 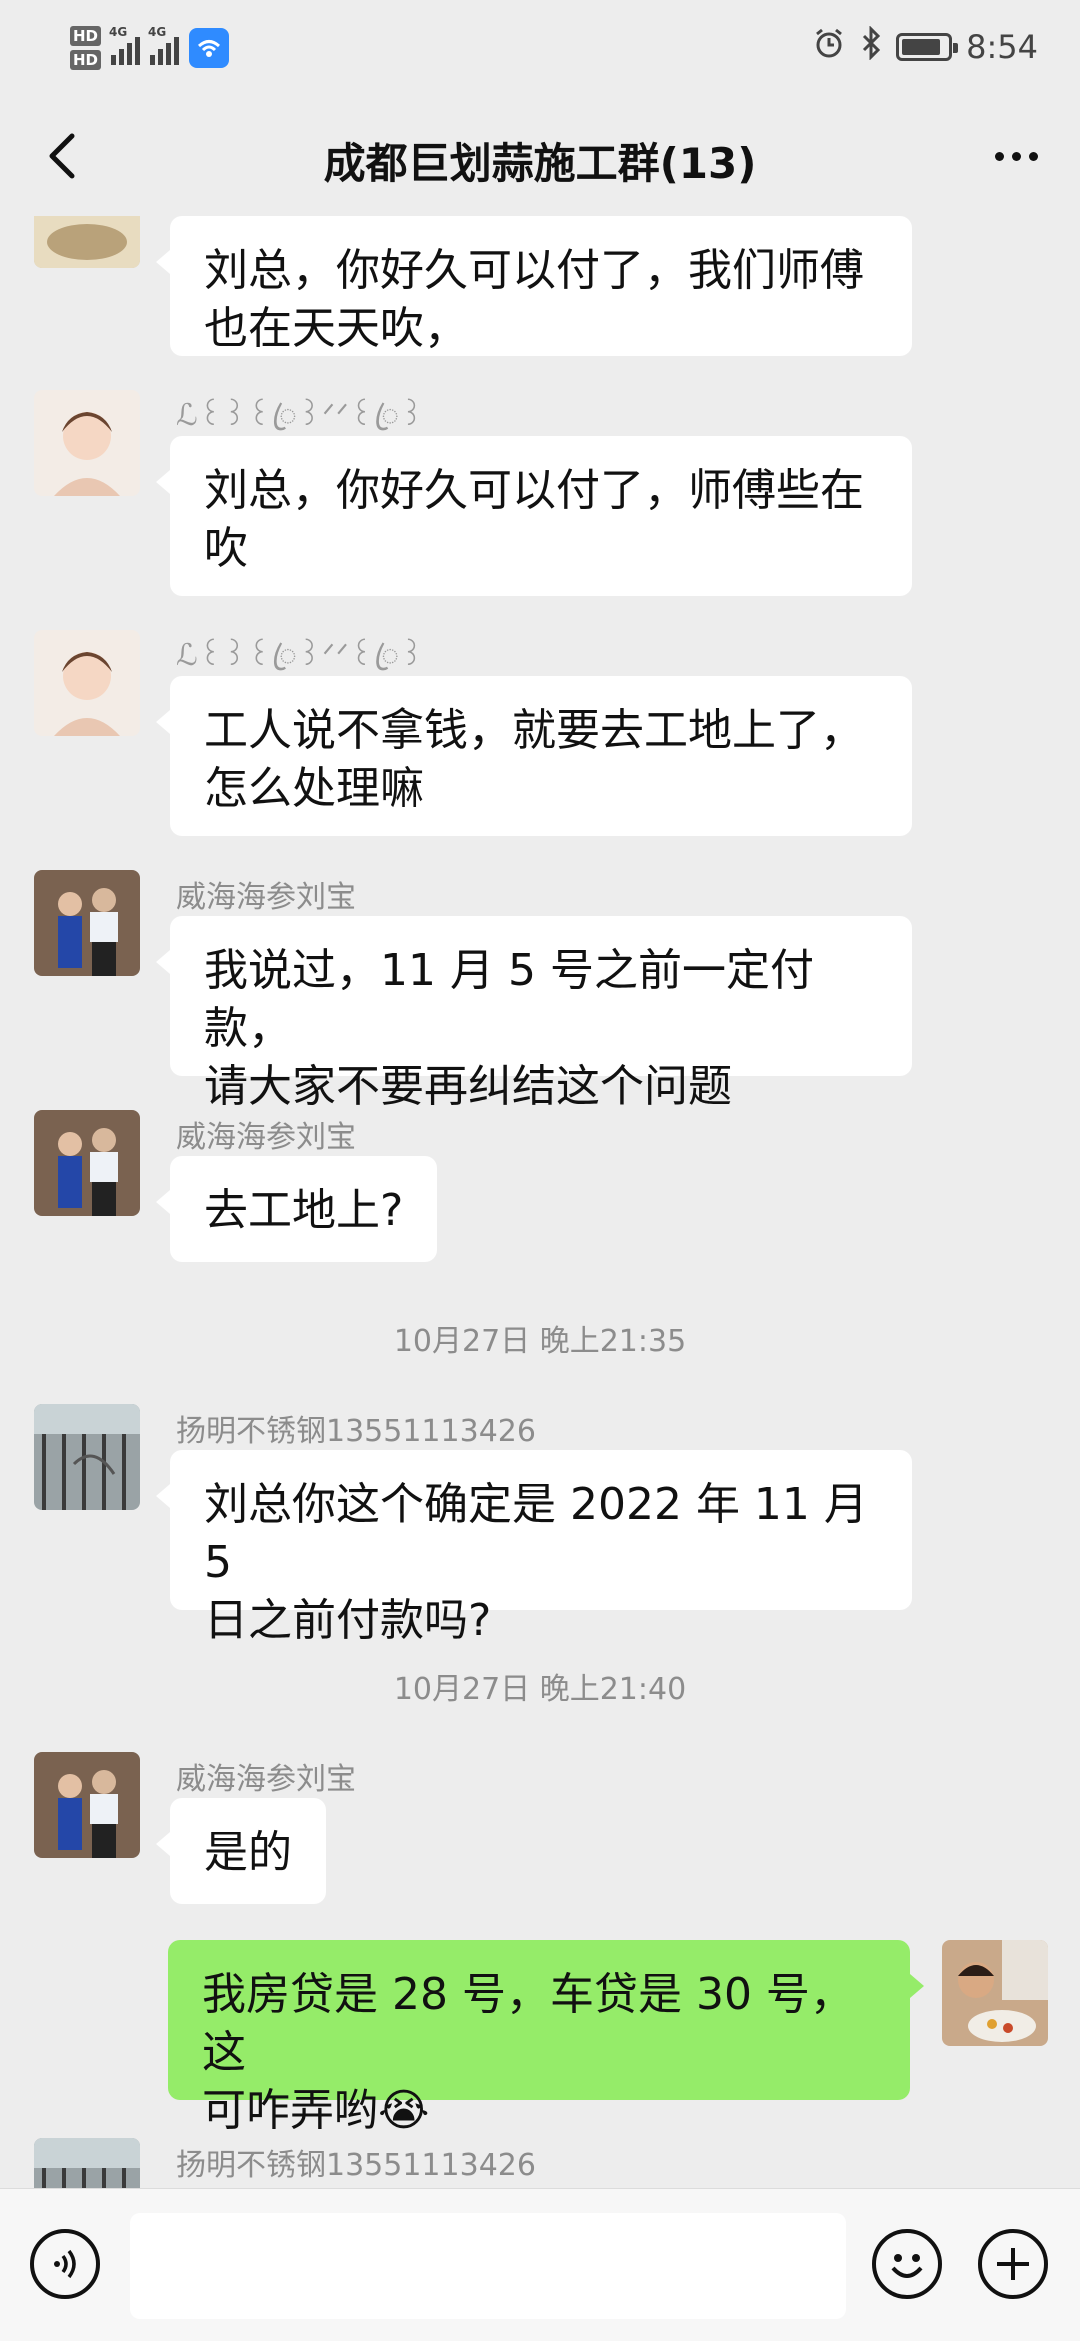 What do you see at coordinates (296, 1209) in the screenshot?
I see `message-bubble: 去工地上?` at bounding box center [296, 1209].